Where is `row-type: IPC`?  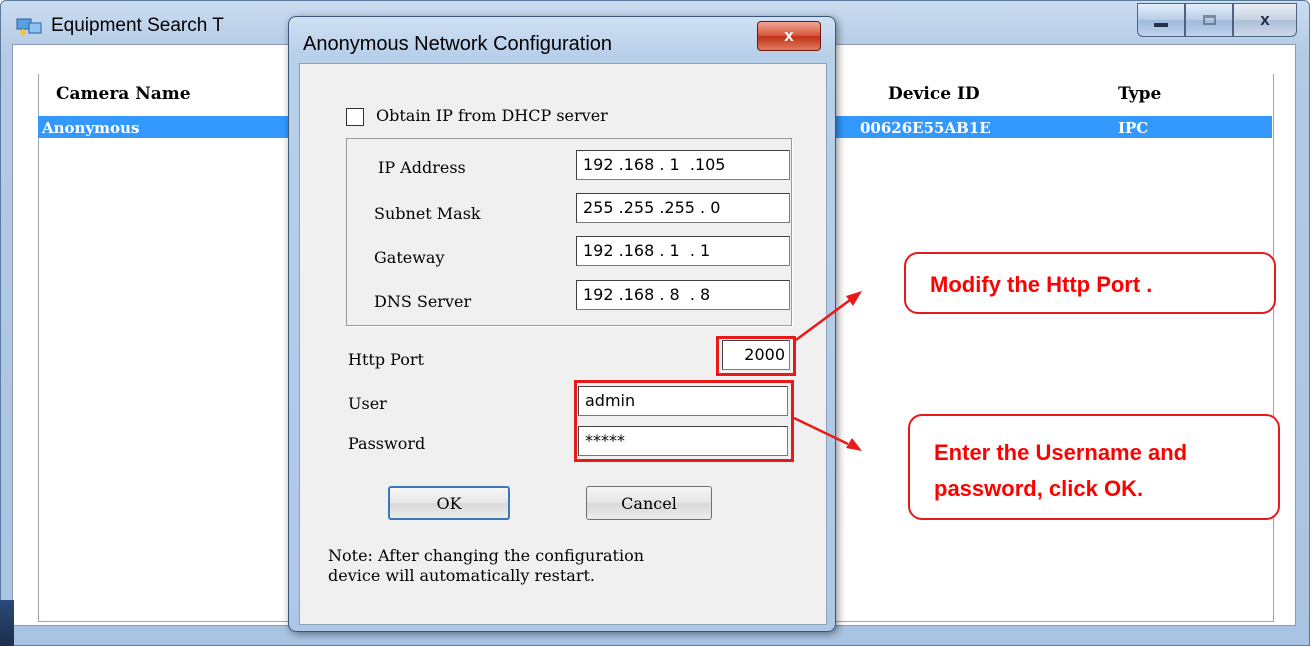
row-type: IPC is located at coordinates (1133, 128).